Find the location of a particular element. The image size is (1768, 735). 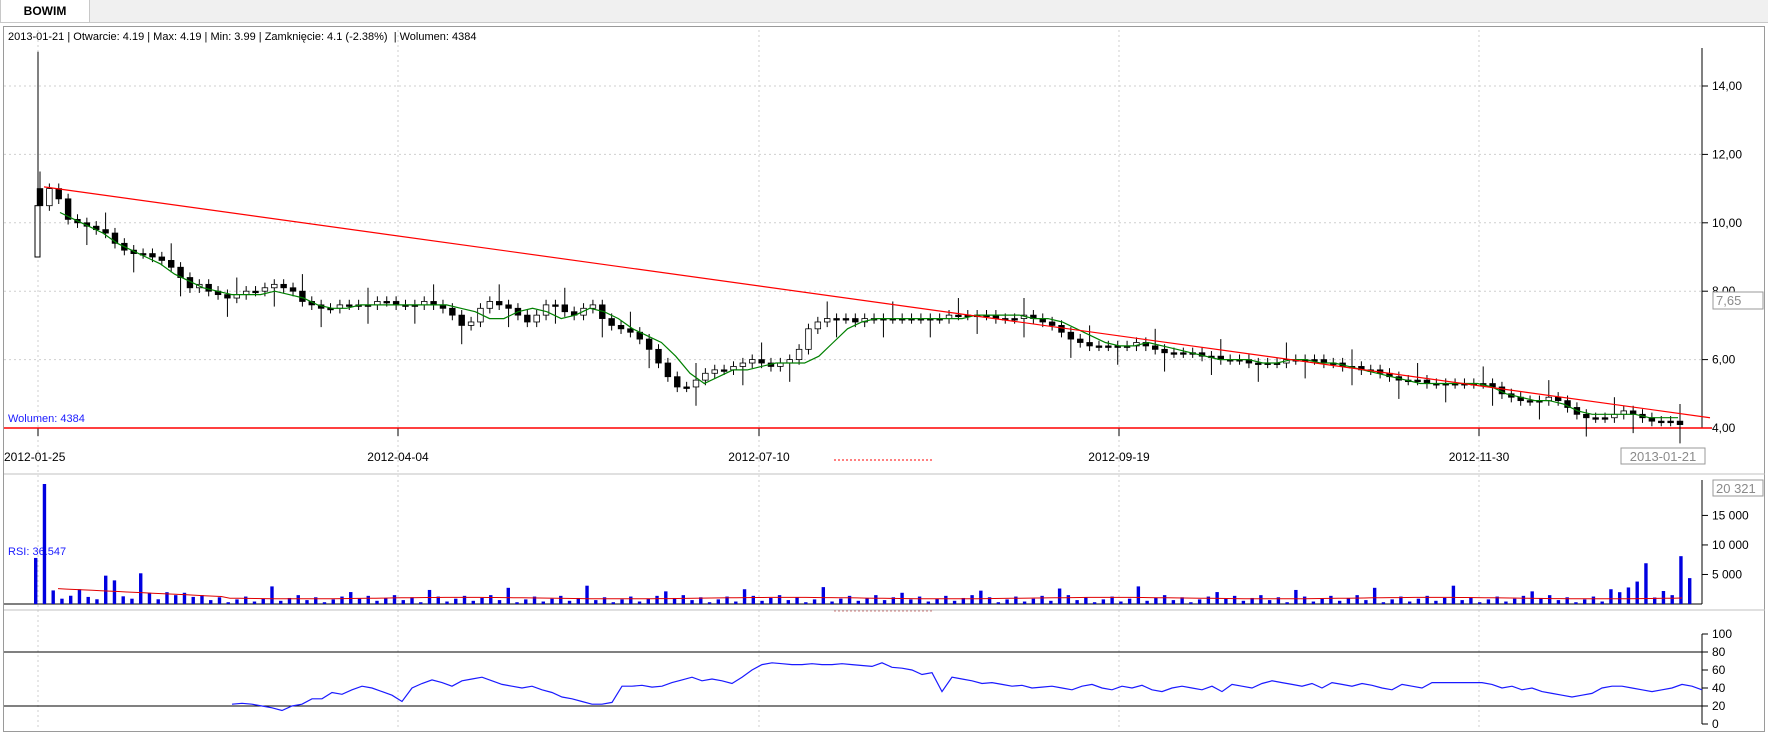

volume-tick-label: 10 000 is located at coordinates (1730, 545).